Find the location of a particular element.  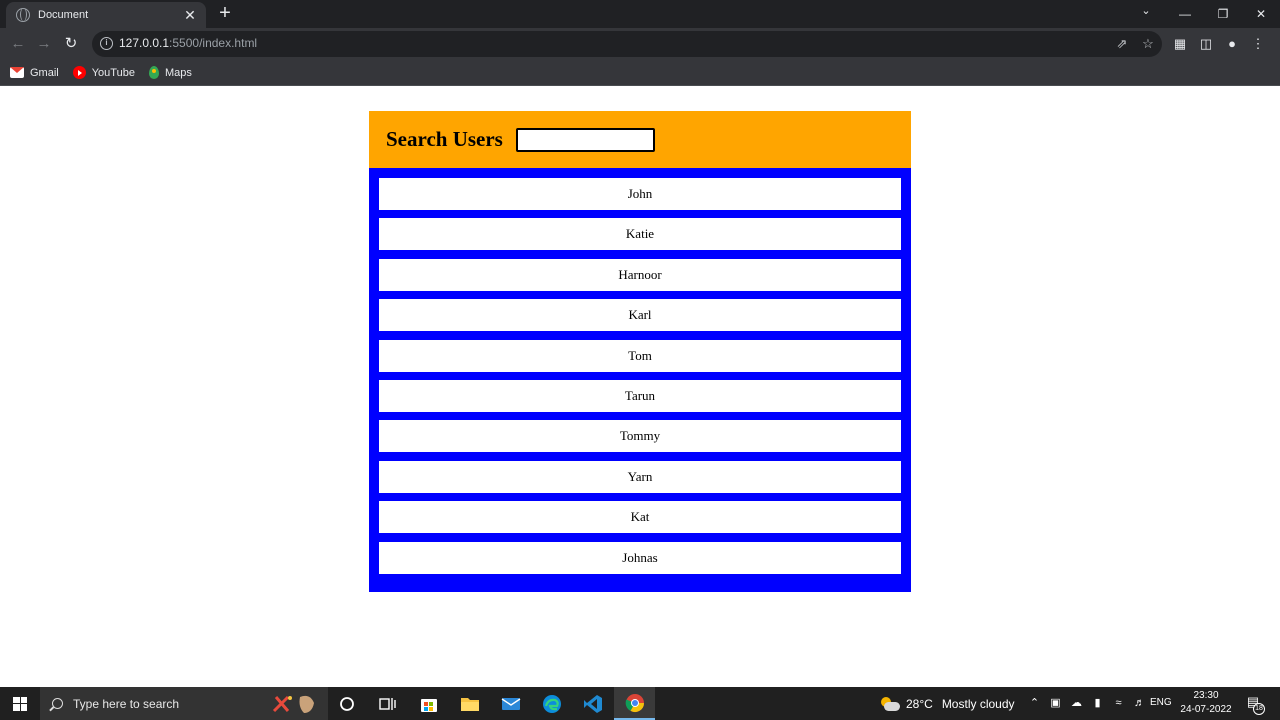

start-button is located at coordinates (20, 703).